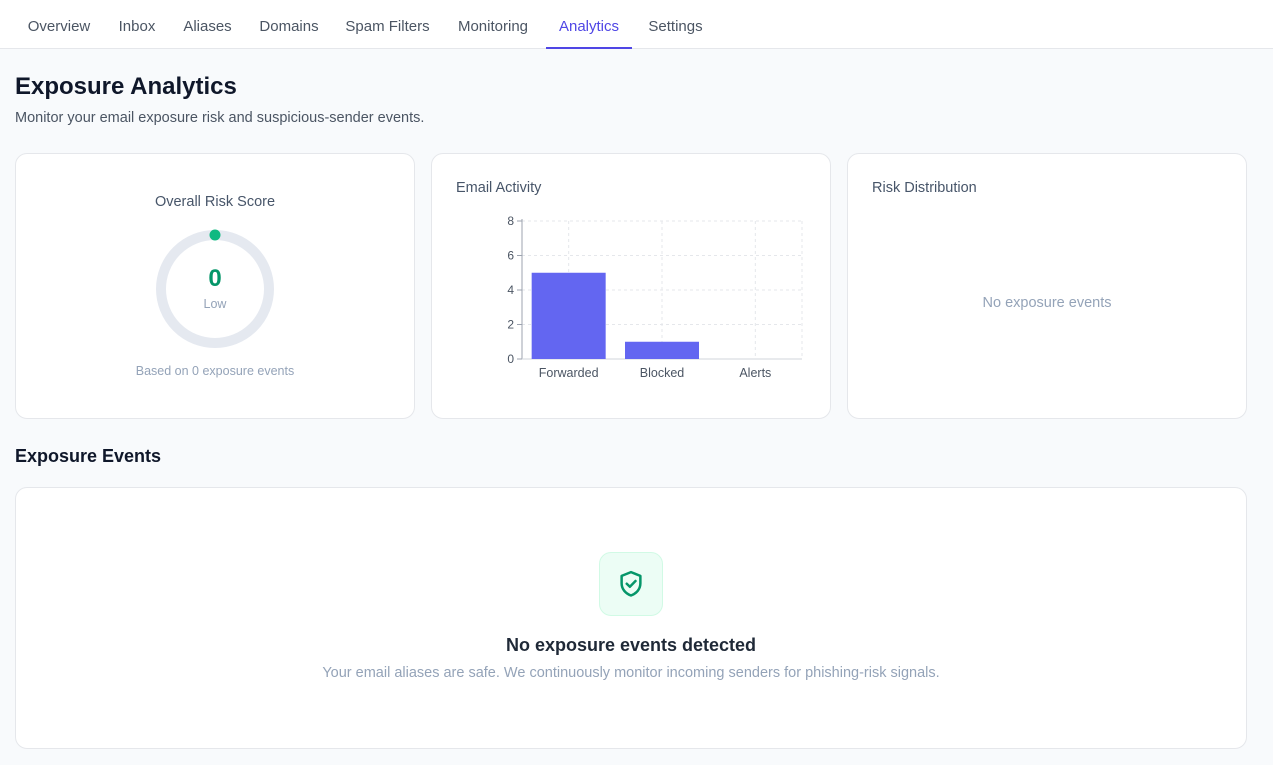 The height and width of the screenshot is (765, 1273). What do you see at coordinates (1047, 286) in the screenshot?
I see `risk-distribution-card: Risk Distribution No exposure events` at bounding box center [1047, 286].